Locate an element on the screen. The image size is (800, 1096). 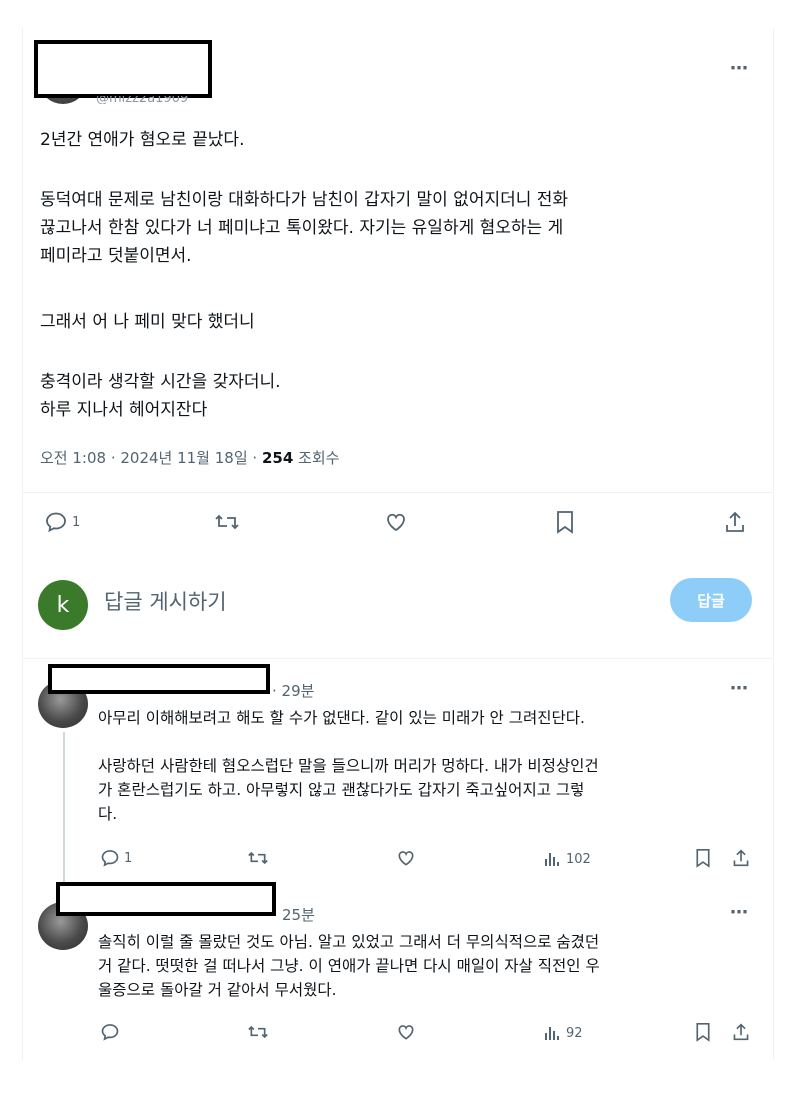
post-paragraph-3: 그래서 어 나 페미 맞다 했더니 is located at coordinates (147, 322).